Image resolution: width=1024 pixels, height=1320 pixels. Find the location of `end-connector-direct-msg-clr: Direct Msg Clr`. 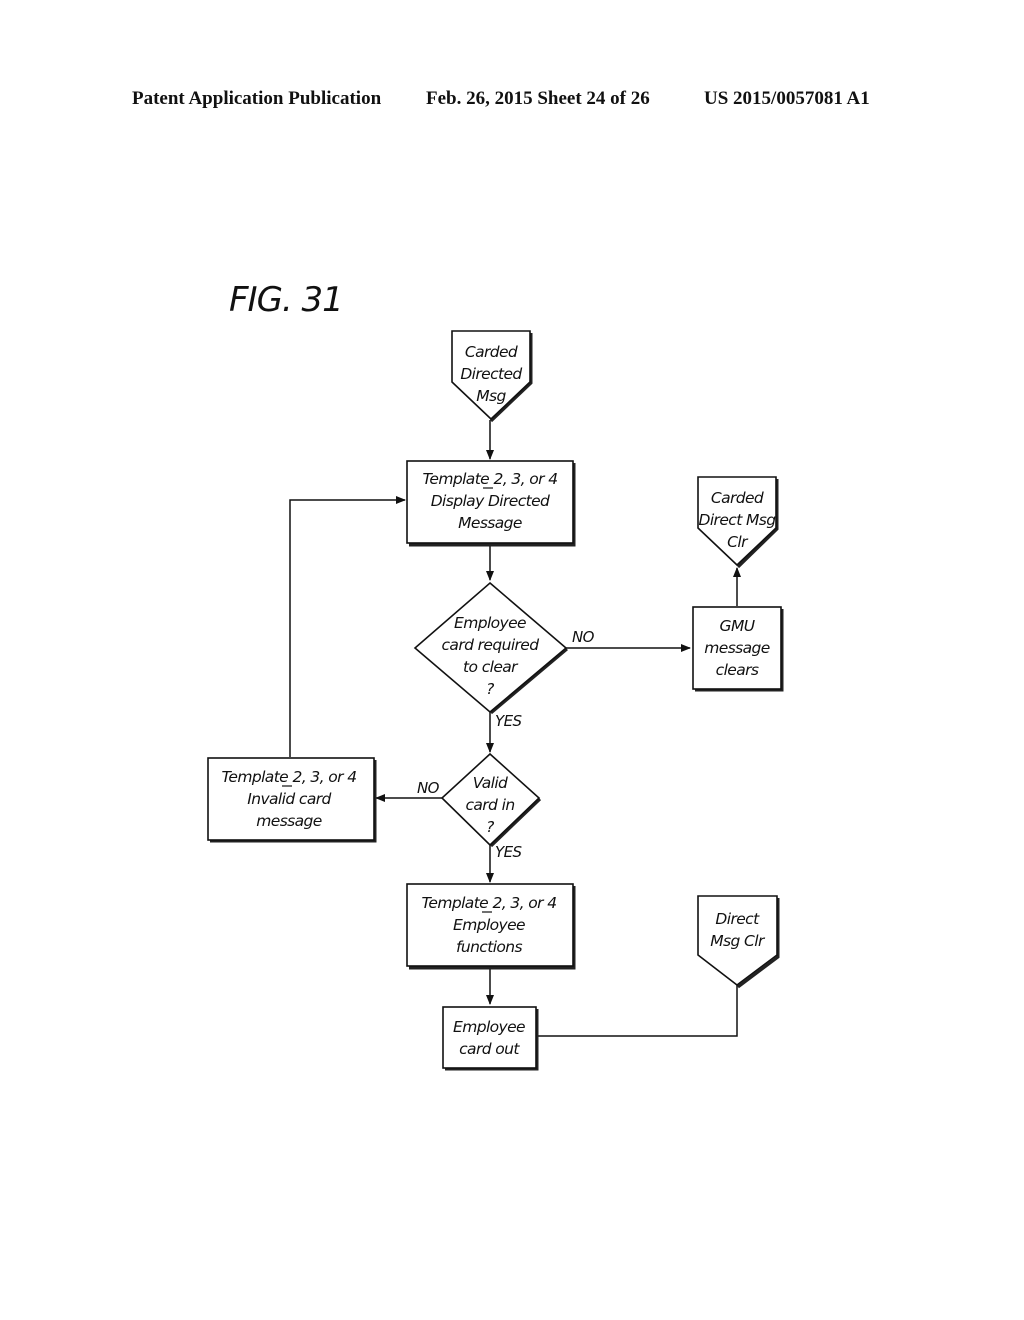

end-connector-direct-msg-clr: Direct Msg Clr is located at coordinates (738, 942).